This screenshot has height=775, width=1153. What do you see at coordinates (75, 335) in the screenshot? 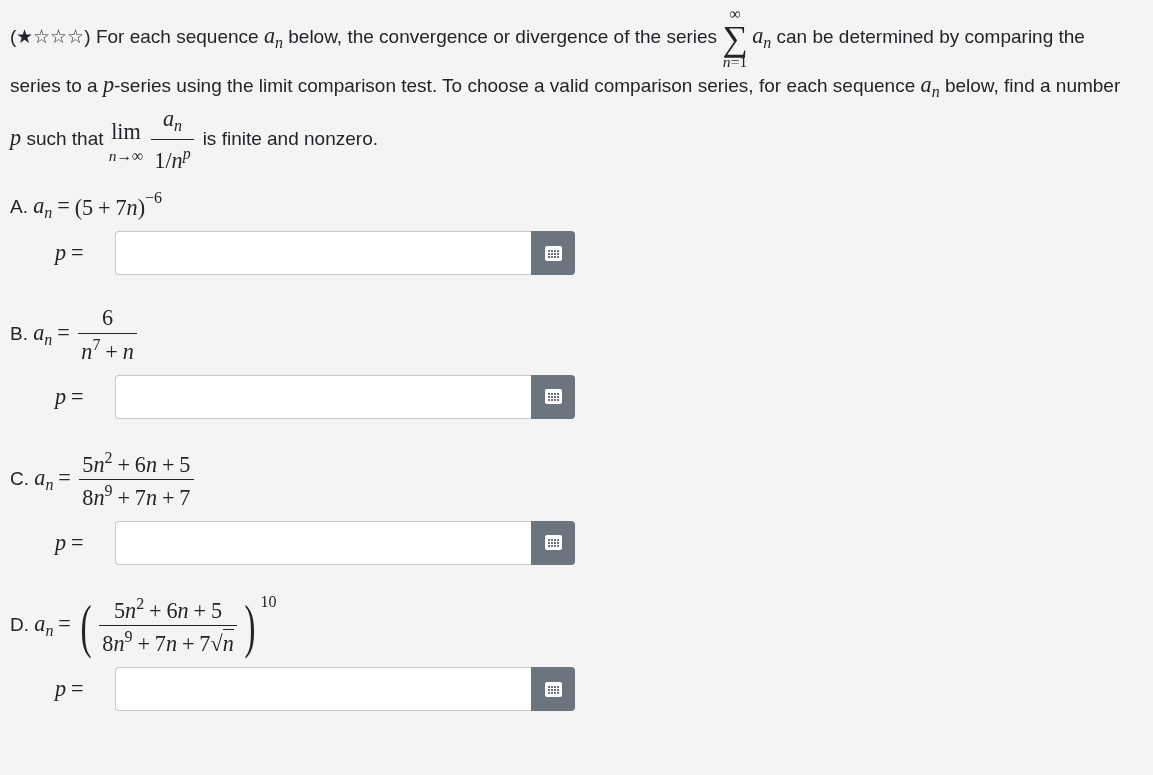
I see `formula-label: B. a$_{n}$ = 6 n$^{7}$ + n` at bounding box center [75, 335].